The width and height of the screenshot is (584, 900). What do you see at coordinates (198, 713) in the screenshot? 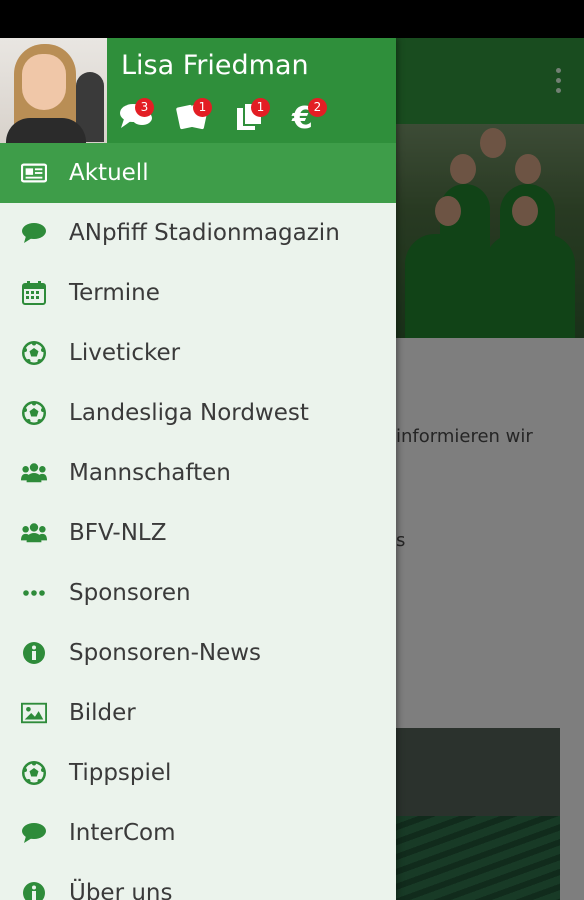
I see `menu-item-bilder: Bilder` at bounding box center [198, 713].